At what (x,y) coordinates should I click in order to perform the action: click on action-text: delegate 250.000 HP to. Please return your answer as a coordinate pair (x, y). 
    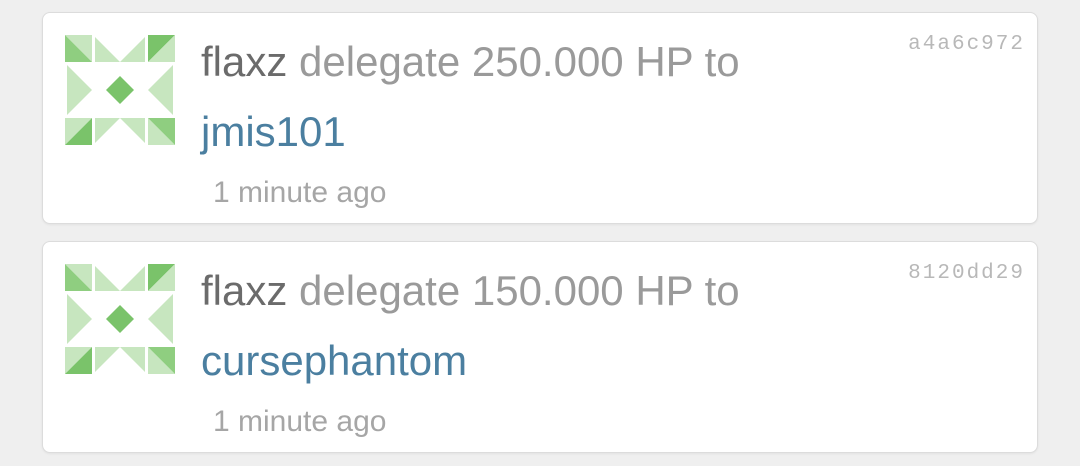
    Looking at the image, I should click on (519, 61).